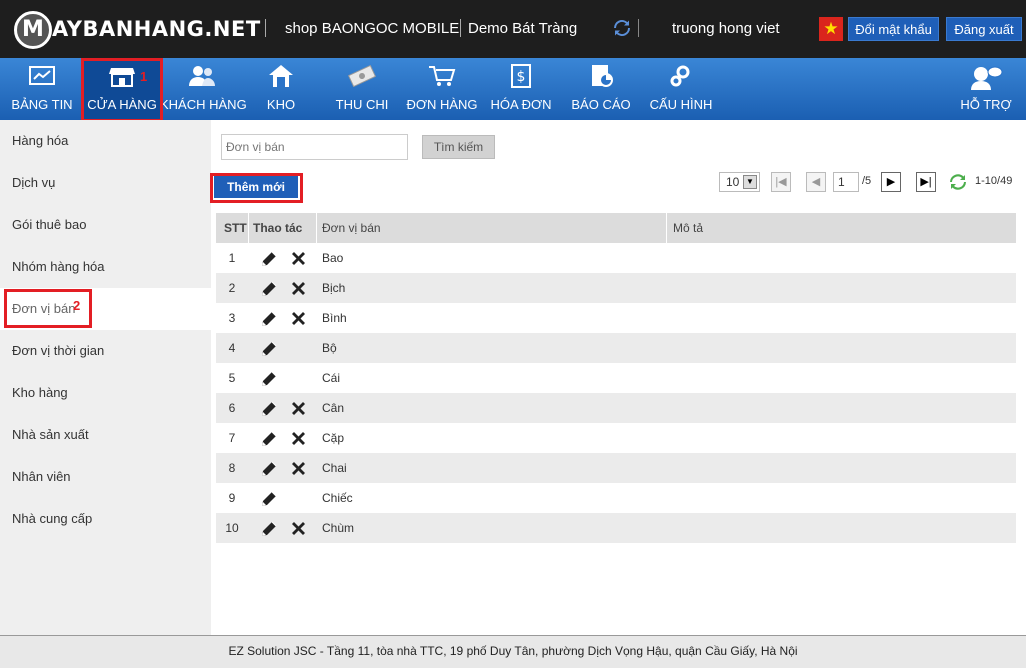  What do you see at coordinates (105, 519) in the screenshot?
I see `sidebar-item-suppliers: Nhà cung cấp` at bounding box center [105, 519].